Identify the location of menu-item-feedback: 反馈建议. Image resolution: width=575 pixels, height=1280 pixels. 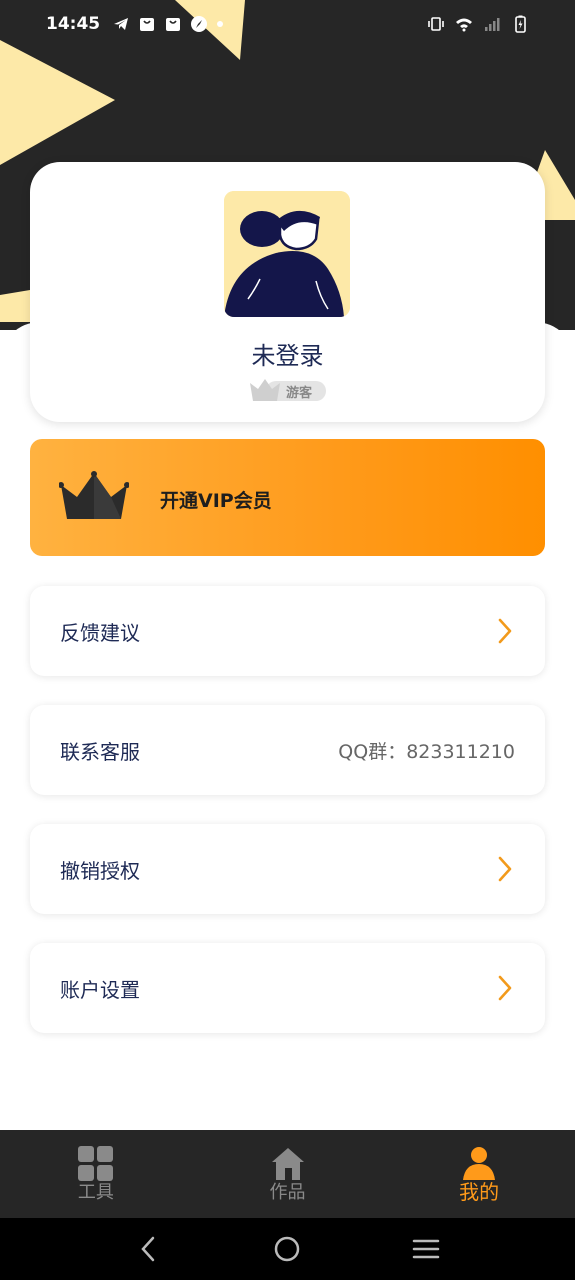
(287, 631).